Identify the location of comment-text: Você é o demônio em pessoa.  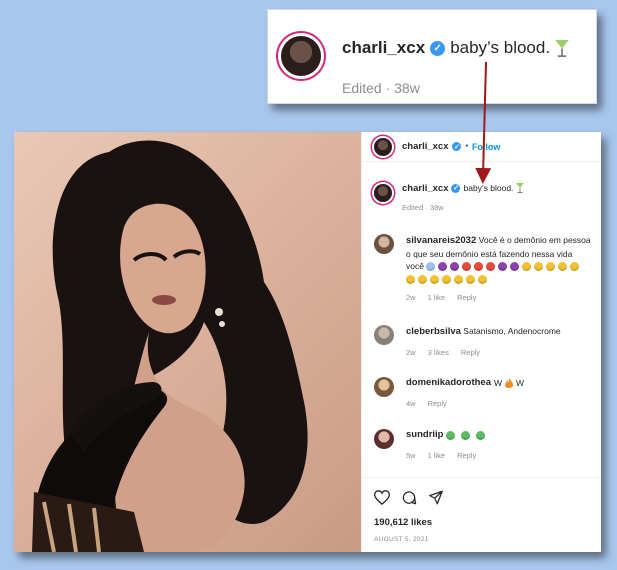
(534, 240).